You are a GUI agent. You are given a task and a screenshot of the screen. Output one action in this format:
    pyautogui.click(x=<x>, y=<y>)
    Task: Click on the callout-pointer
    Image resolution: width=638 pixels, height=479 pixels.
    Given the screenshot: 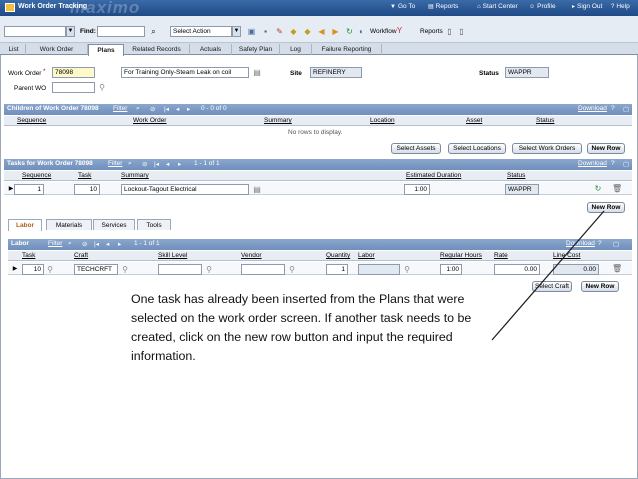 What is the action you would take?
    pyautogui.click(x=548, y=275)
    